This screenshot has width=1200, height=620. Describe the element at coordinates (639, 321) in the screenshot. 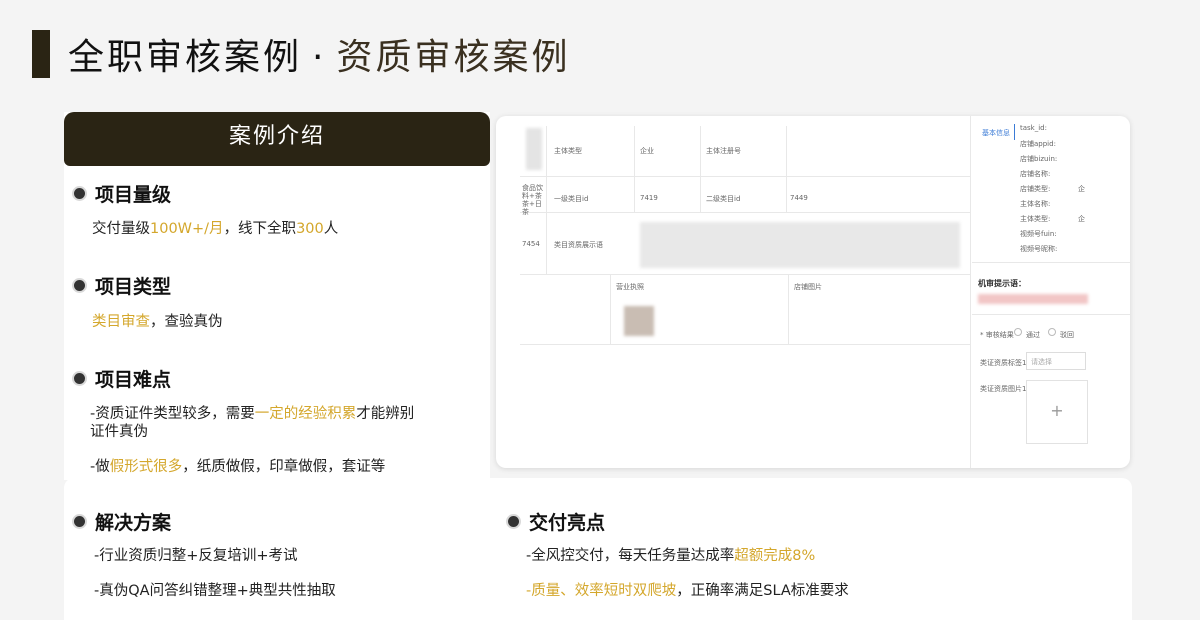

I see `license-thumbnail` at that location.